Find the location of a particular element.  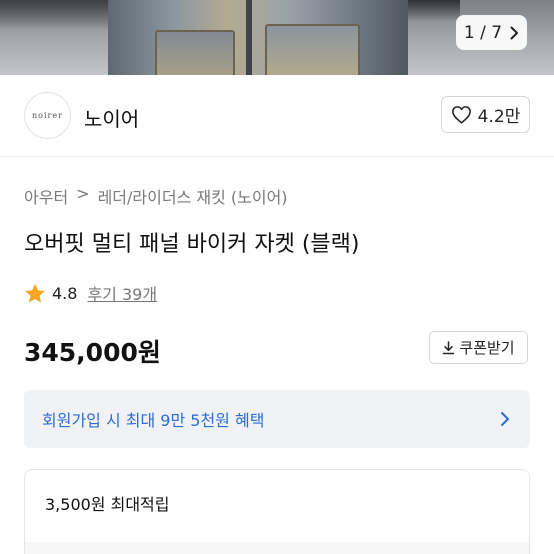

coupon-label: 쿠폰받기 is located at coordinates (487, 348).